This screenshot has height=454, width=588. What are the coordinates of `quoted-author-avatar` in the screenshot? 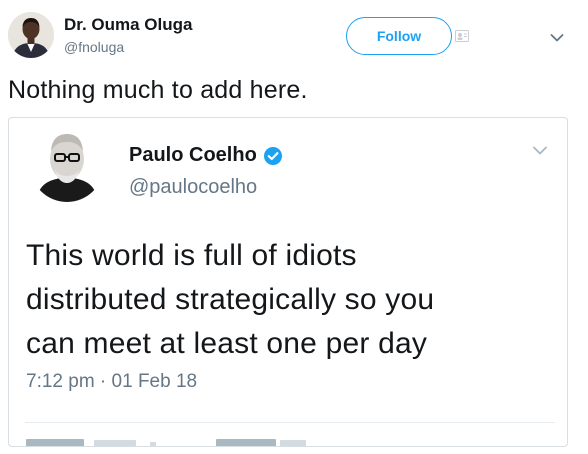 It's located at (67, 165).